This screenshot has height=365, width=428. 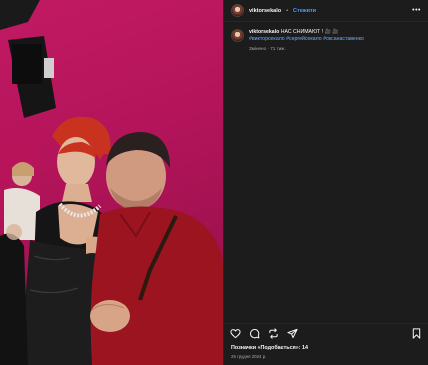 What do you see at coordinates (269, 348) in the screenshot?
I see `likes-count: Позначки «Подобається»: 14` at bounding box center [269, 348].